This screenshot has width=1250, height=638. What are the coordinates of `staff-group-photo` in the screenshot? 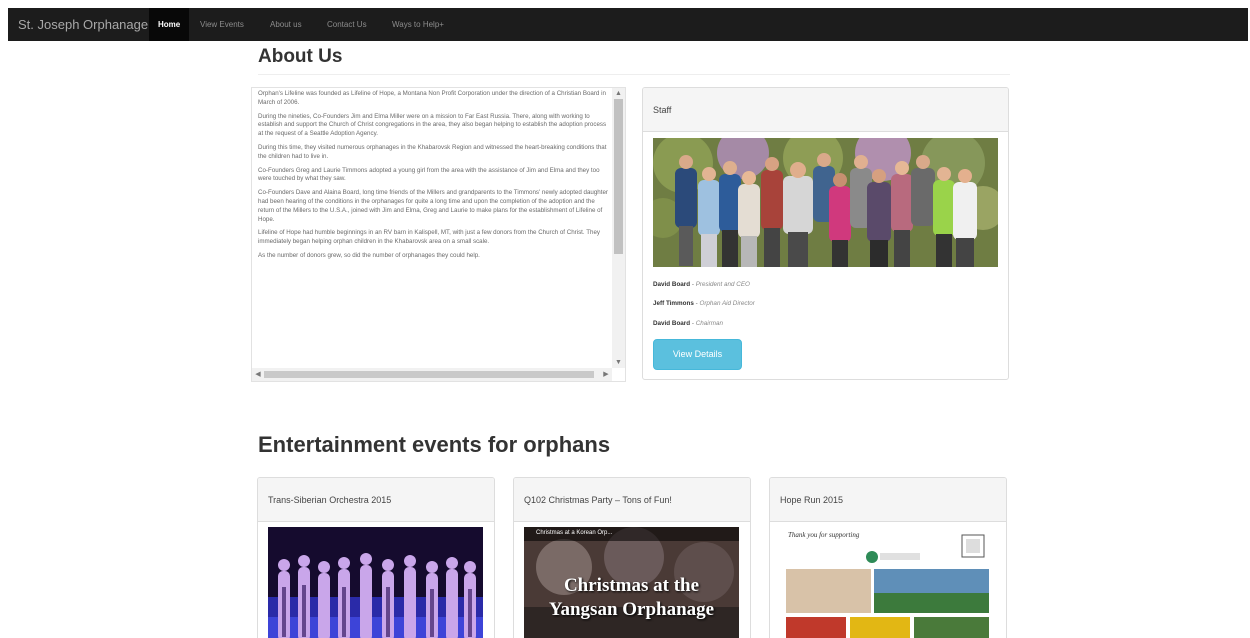 It's located at (825, 202).